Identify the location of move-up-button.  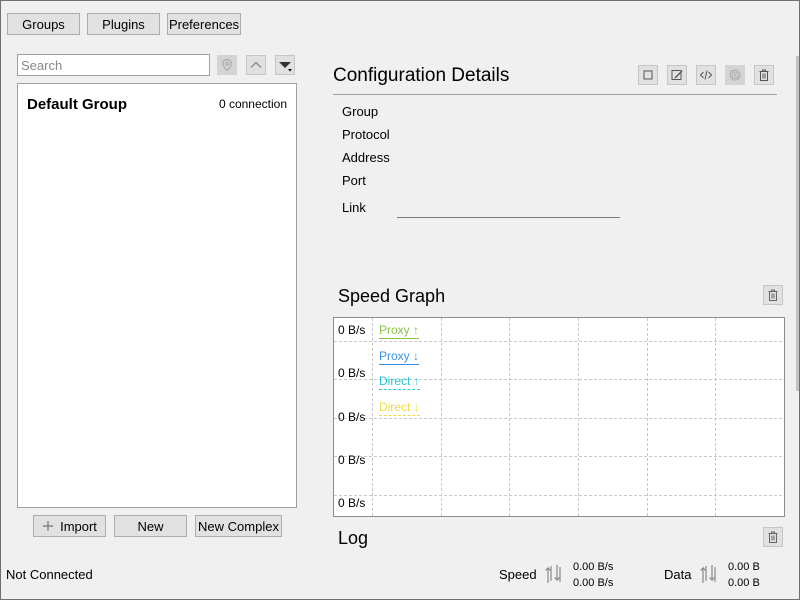
(256, 65).